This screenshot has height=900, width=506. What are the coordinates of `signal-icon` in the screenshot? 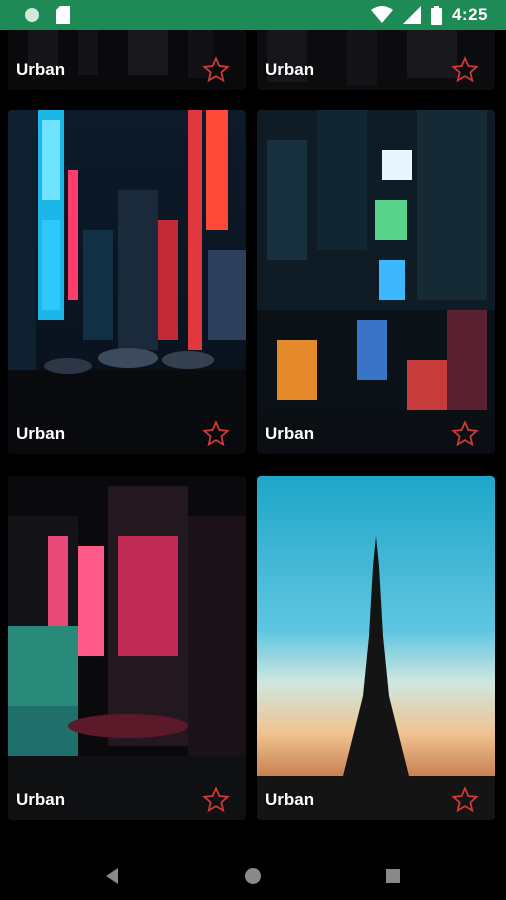 It's located at (411, 15).